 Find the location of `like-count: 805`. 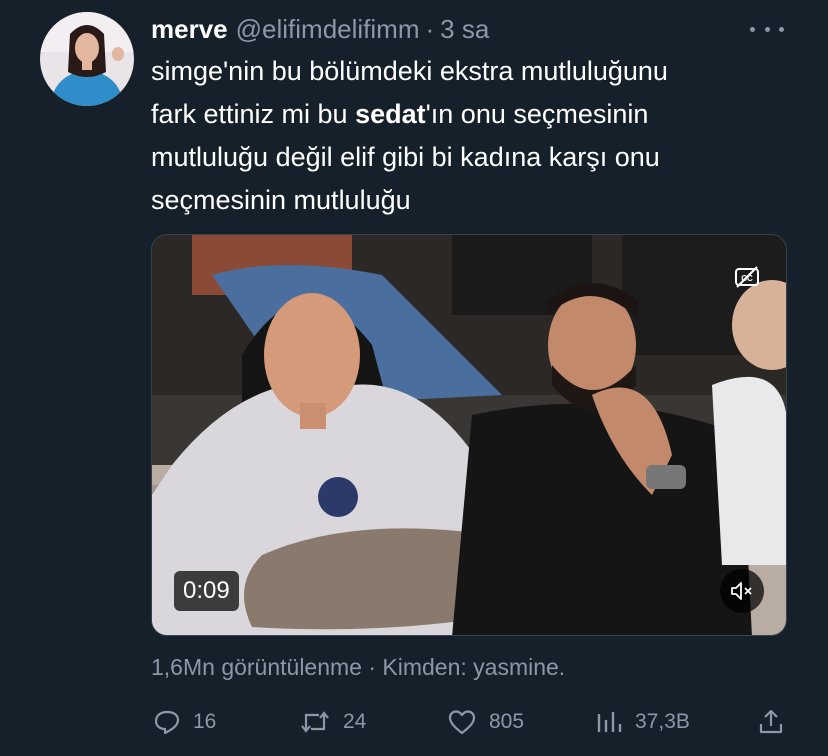

like-count: 805 is located at coordinates (507, 721).